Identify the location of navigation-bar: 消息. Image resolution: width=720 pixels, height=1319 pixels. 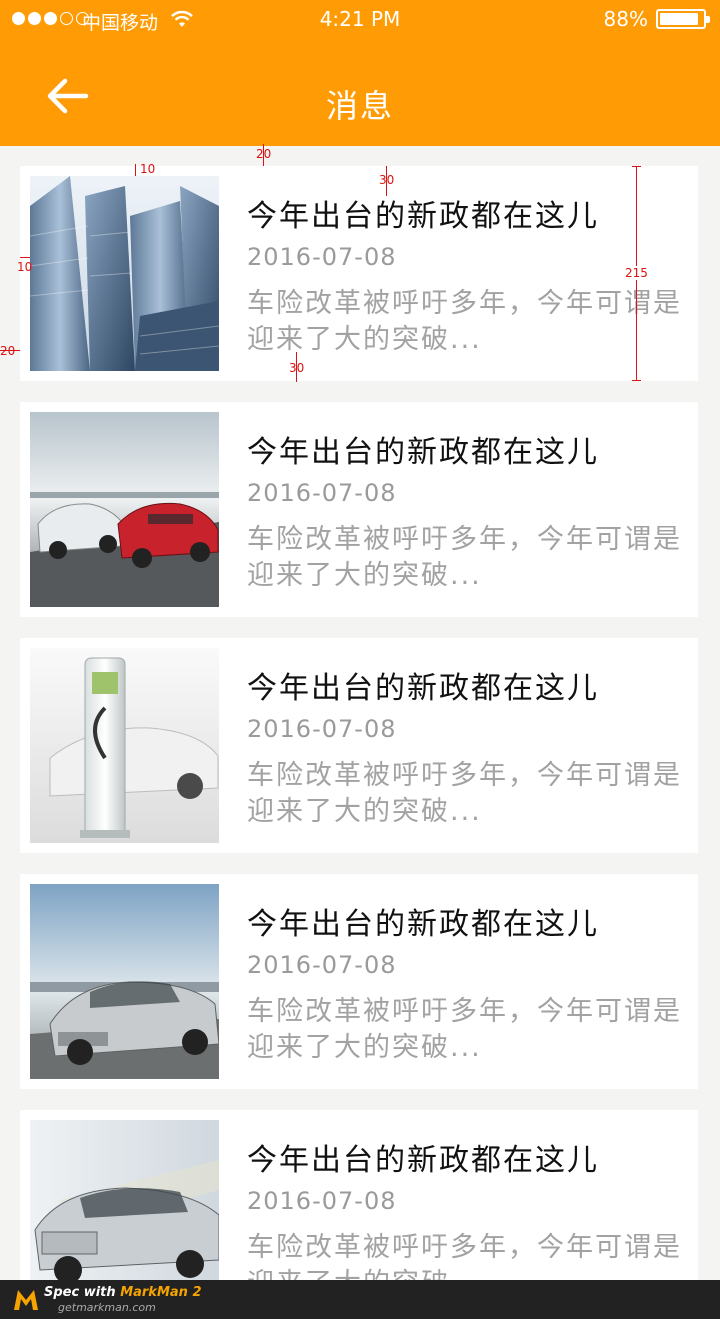
(360, 93).